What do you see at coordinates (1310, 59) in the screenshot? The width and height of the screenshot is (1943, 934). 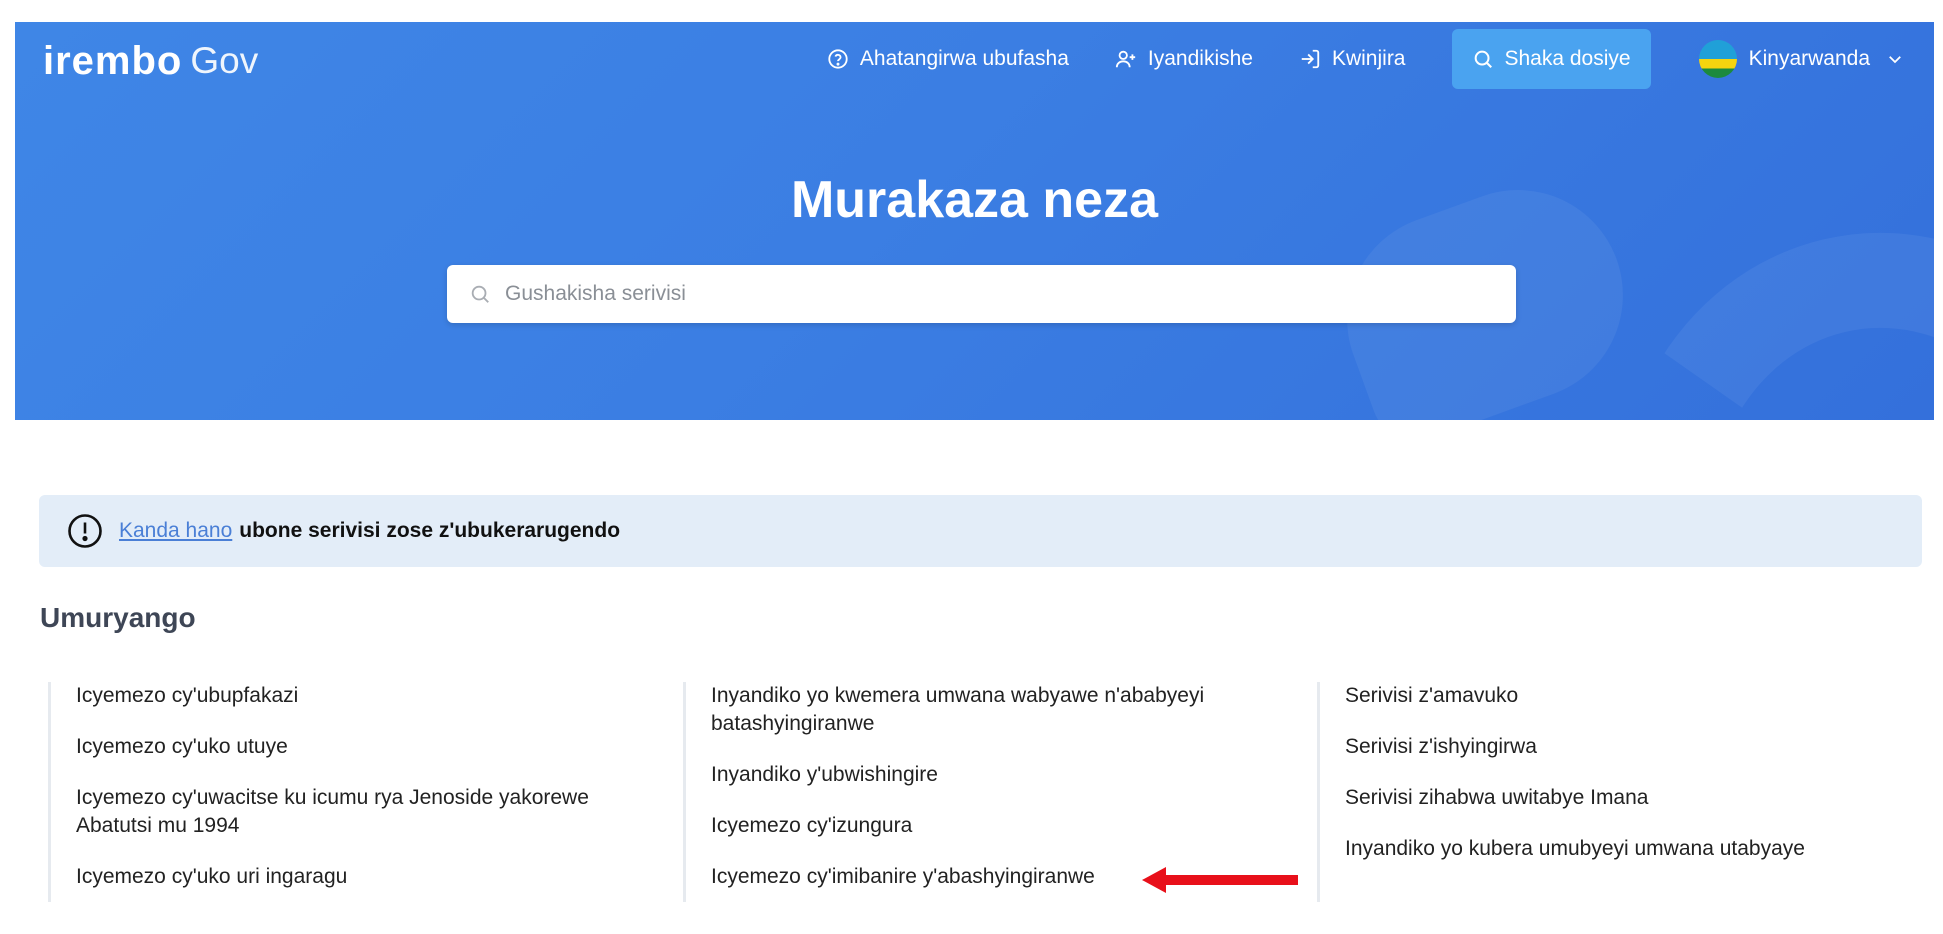 I see `login-icon` at bounding box center [1310, 59].